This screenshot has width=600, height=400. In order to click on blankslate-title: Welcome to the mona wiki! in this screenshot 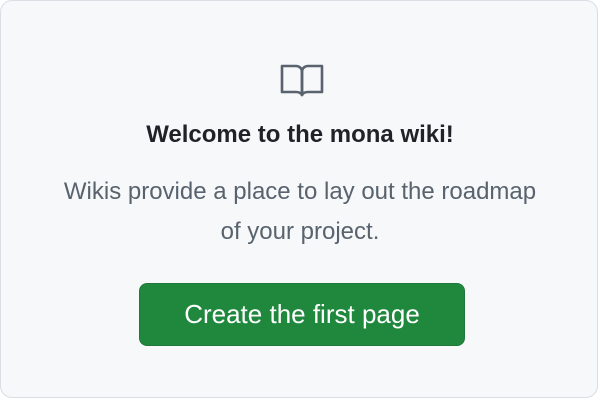, I will do `click(300, 134)`.